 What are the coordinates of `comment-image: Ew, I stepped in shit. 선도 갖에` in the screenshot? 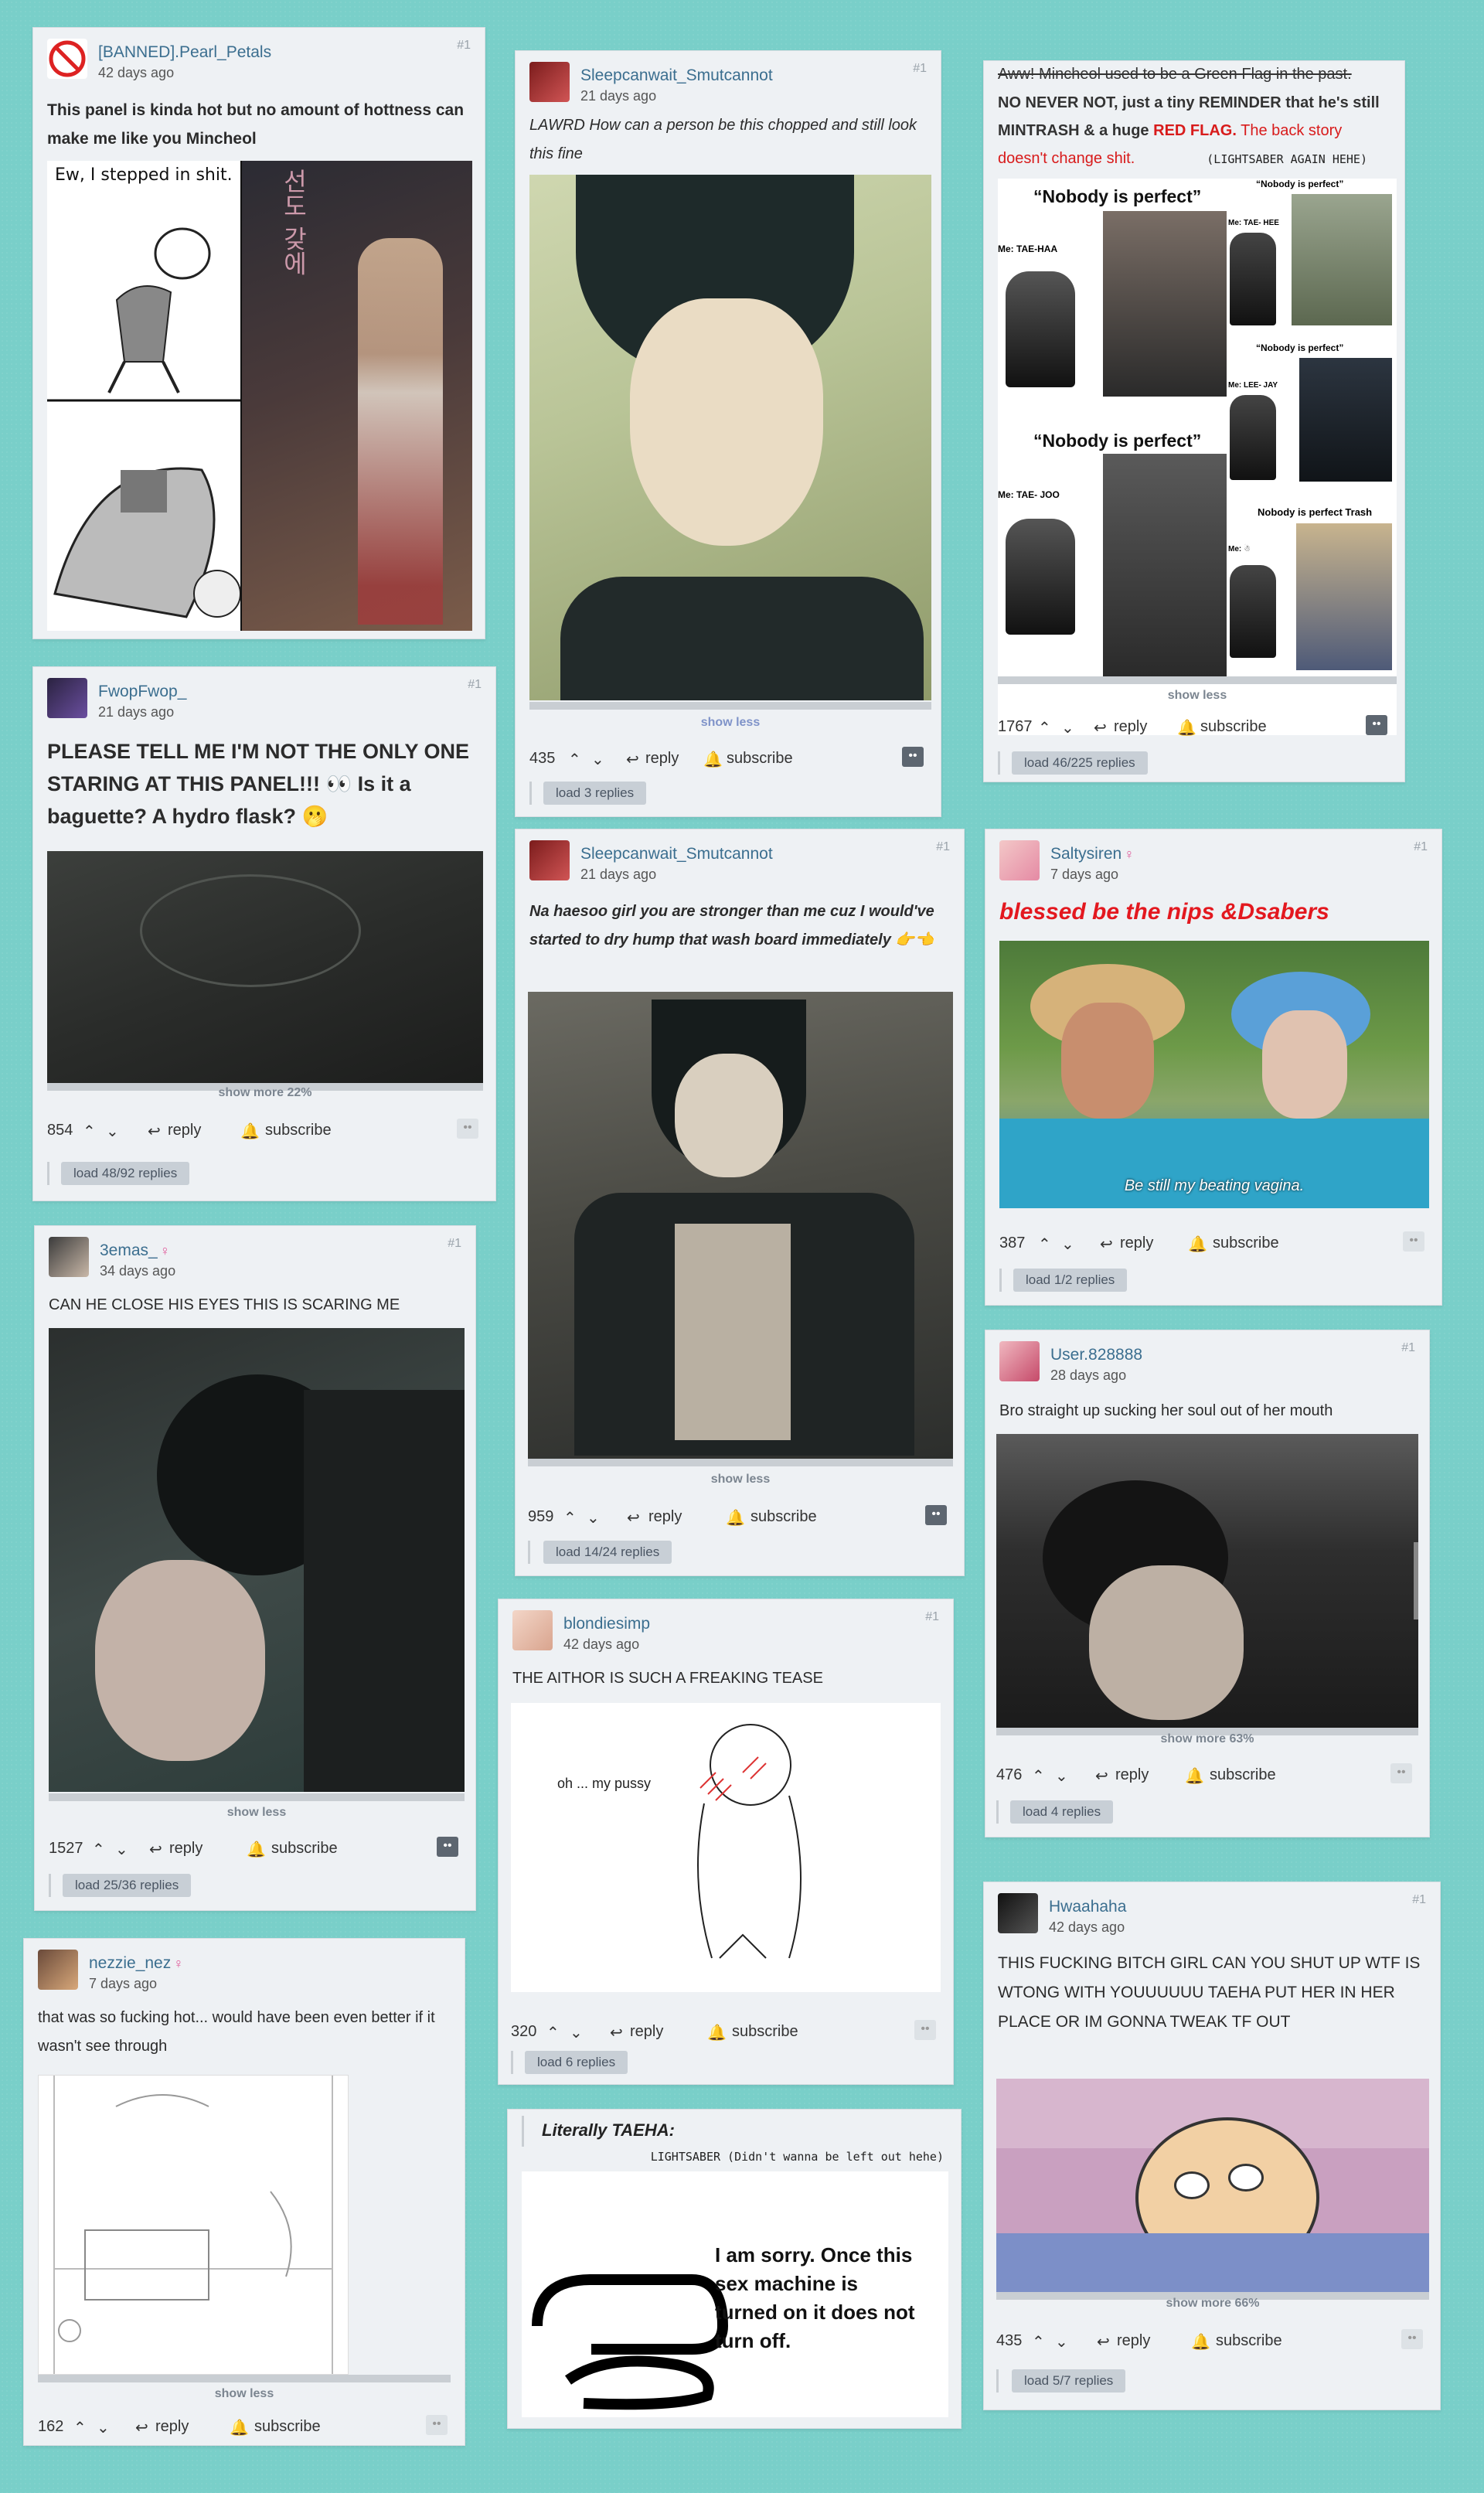 It's located at (259, 396).